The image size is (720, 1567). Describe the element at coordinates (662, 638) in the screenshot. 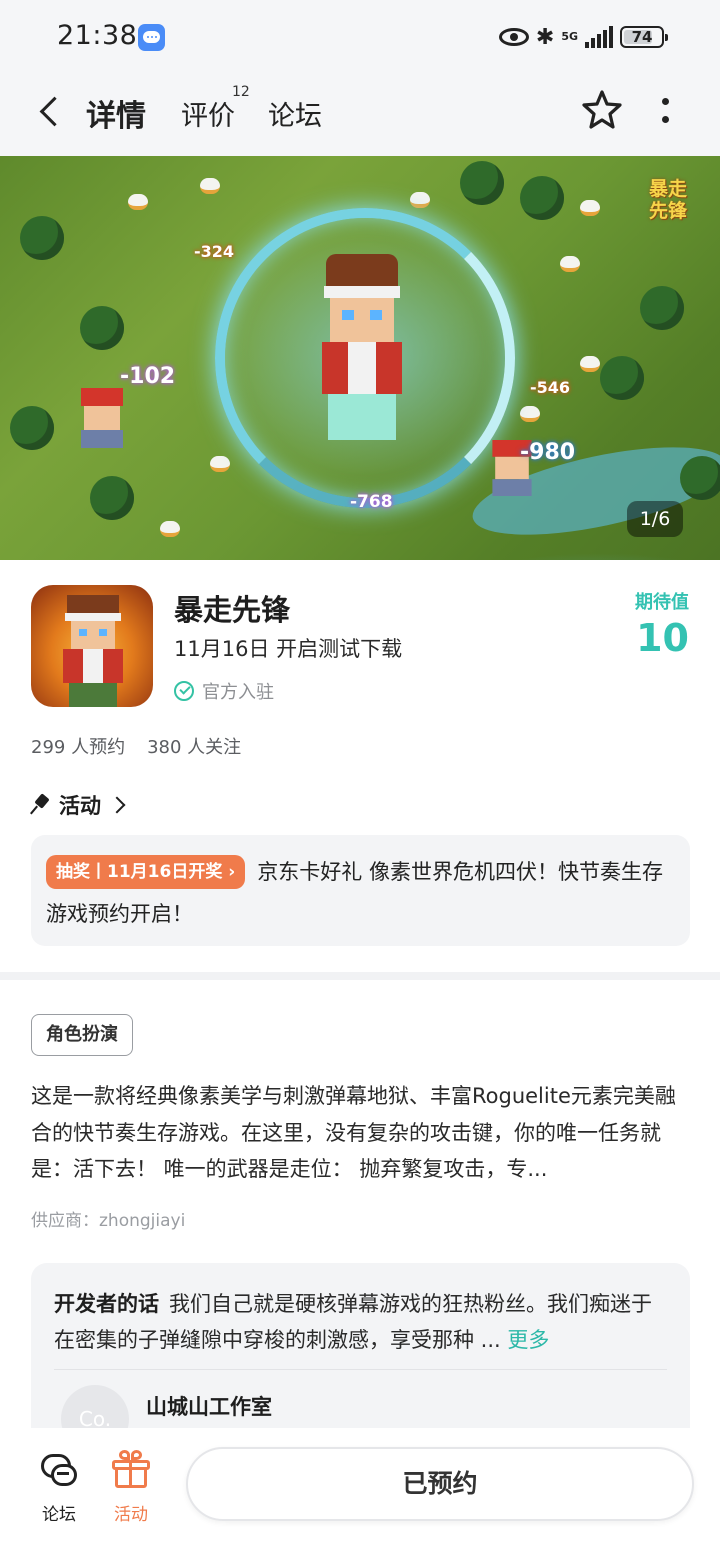

I see `expectation-value: 10` at that location.